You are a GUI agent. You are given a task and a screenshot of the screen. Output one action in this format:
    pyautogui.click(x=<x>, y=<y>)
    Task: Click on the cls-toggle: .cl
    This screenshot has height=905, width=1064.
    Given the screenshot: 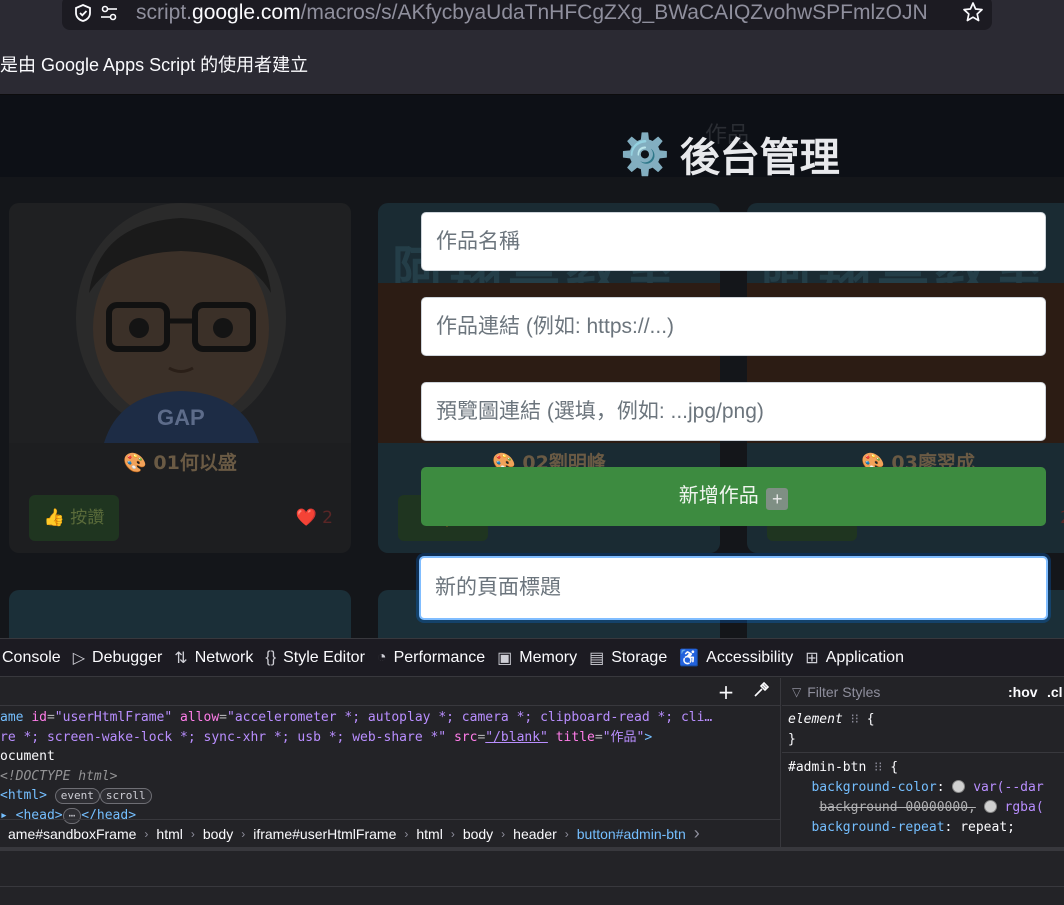 What is the action you would take?
    pyautogui.click(x=1055, y=692)
    